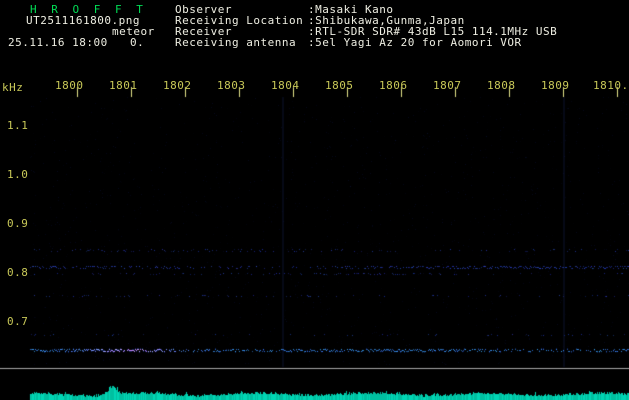  Describe the element at coordinates (285, 85) in the screenshot. I see `x-tick-label: 1804` at that location.